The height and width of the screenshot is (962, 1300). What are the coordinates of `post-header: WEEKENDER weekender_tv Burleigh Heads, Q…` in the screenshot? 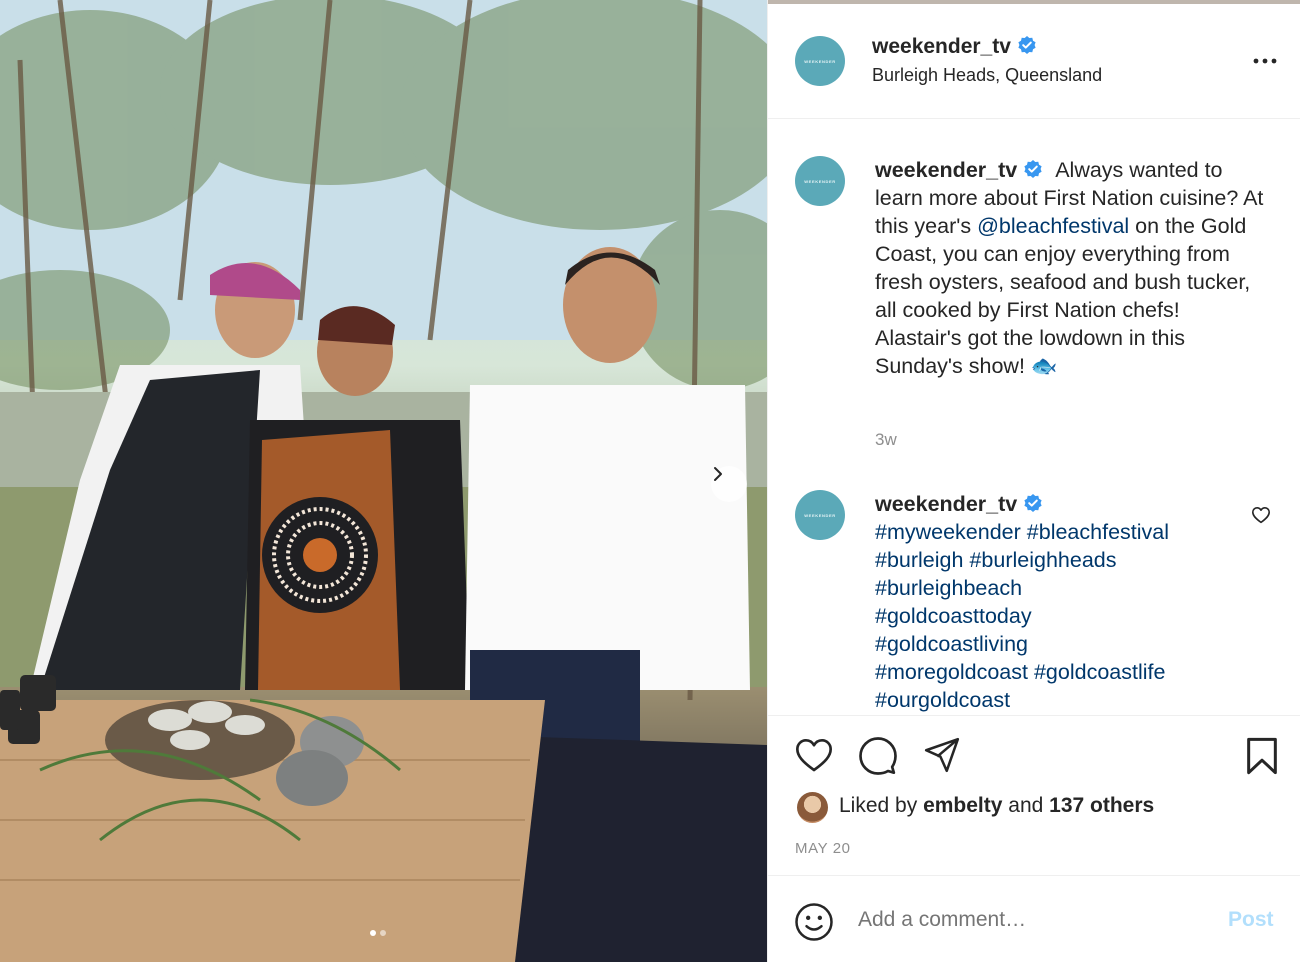 It's located at (1034, 61).